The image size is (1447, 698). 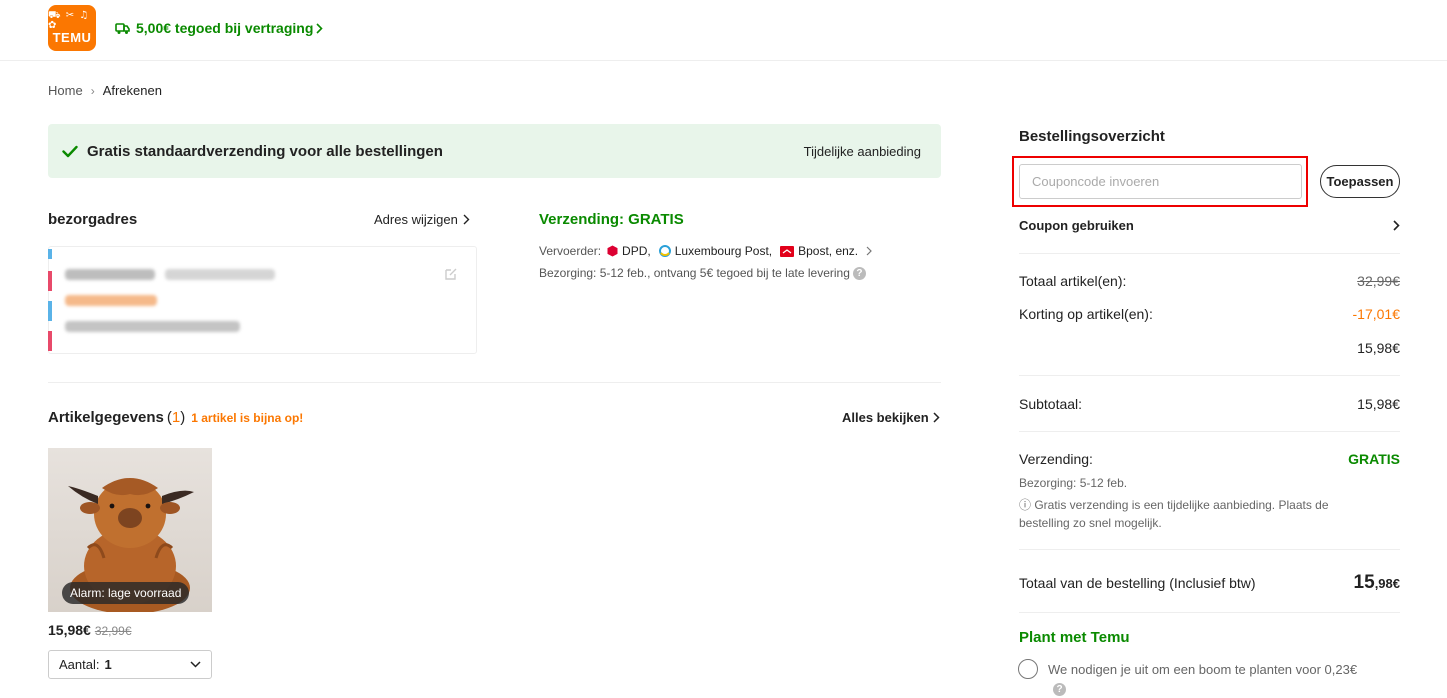 I want to click on subtotal-row: Subtotaal: 15,98€, so click(x=1209, y=404).